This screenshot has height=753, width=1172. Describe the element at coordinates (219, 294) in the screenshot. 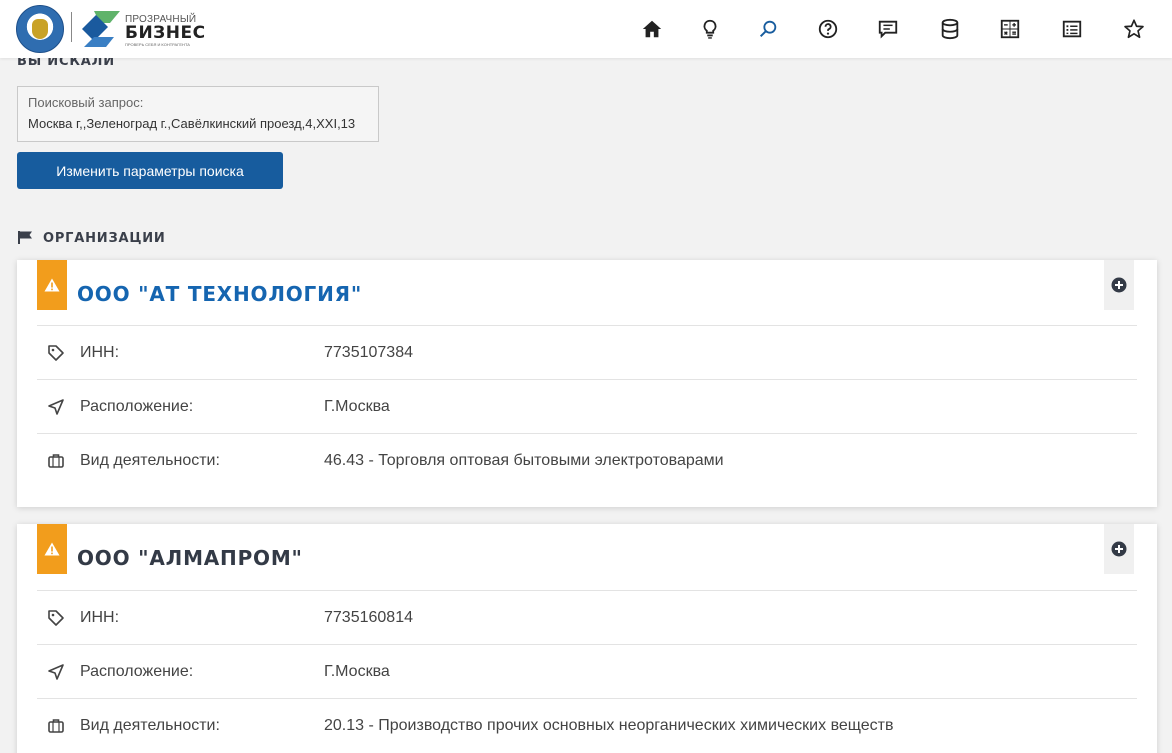

I see `org-name-link: ООО "АТ ТЕХНОЛОГИЯ"` at that location.